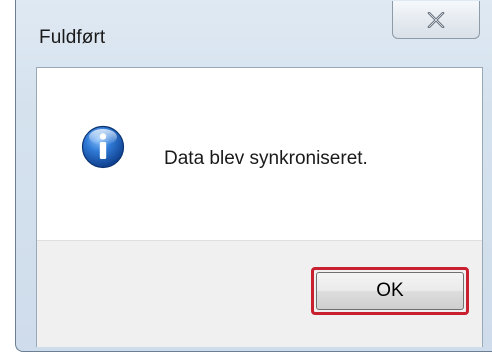 This screenshot has height=358, width=492. I want to click on close-x-icon, so click(436, 19).